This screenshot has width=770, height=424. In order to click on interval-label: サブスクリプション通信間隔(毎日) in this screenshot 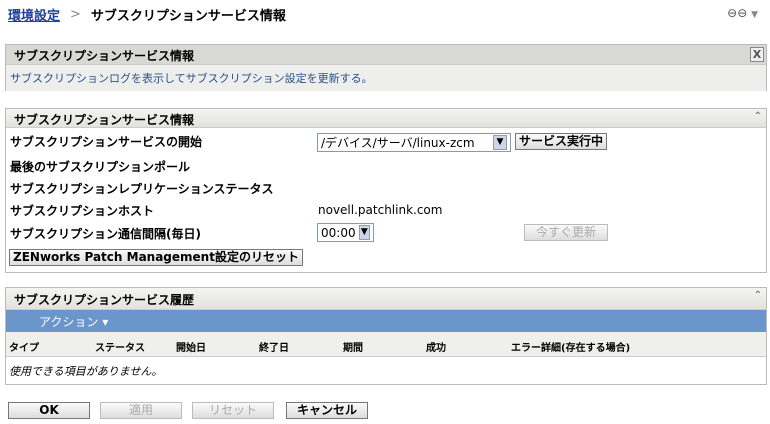, I will do `click(105, 234)`.